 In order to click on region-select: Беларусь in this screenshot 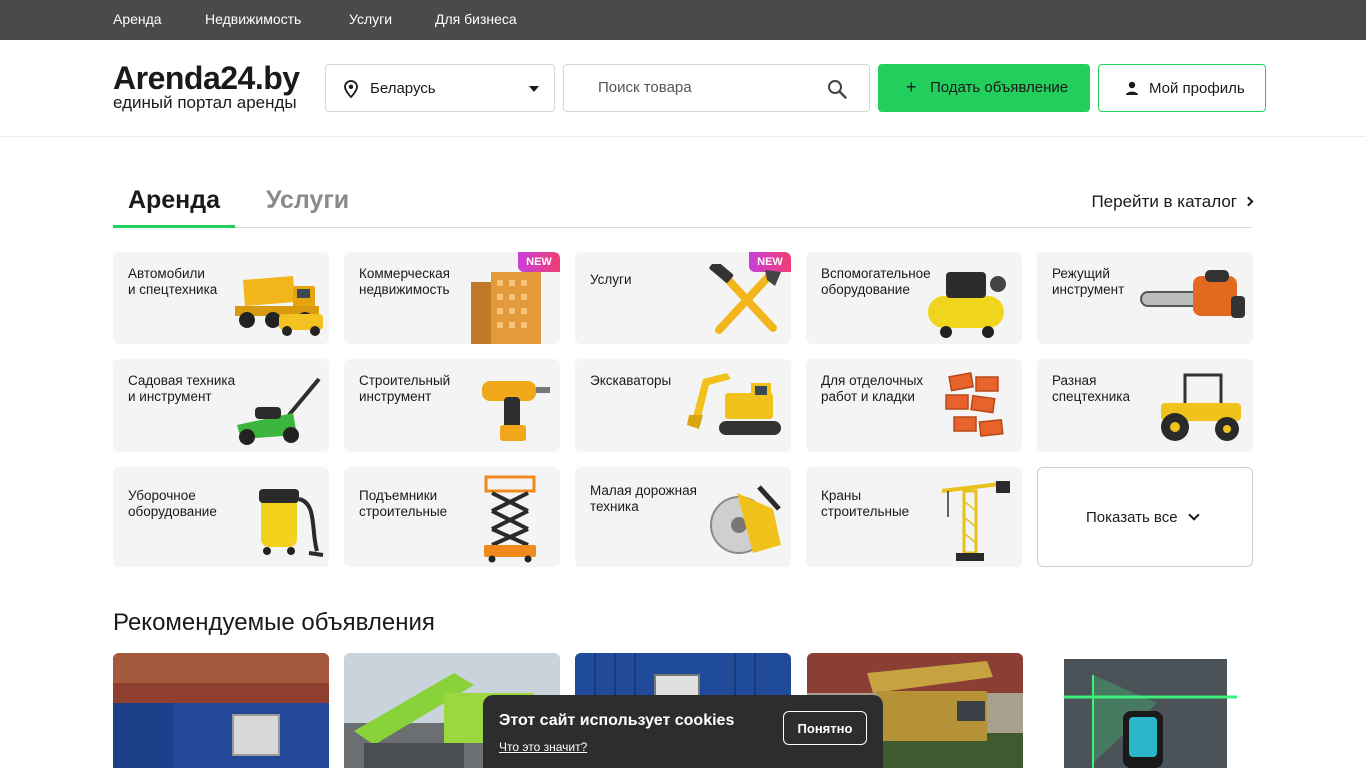, I will do `click(440, 88)`.